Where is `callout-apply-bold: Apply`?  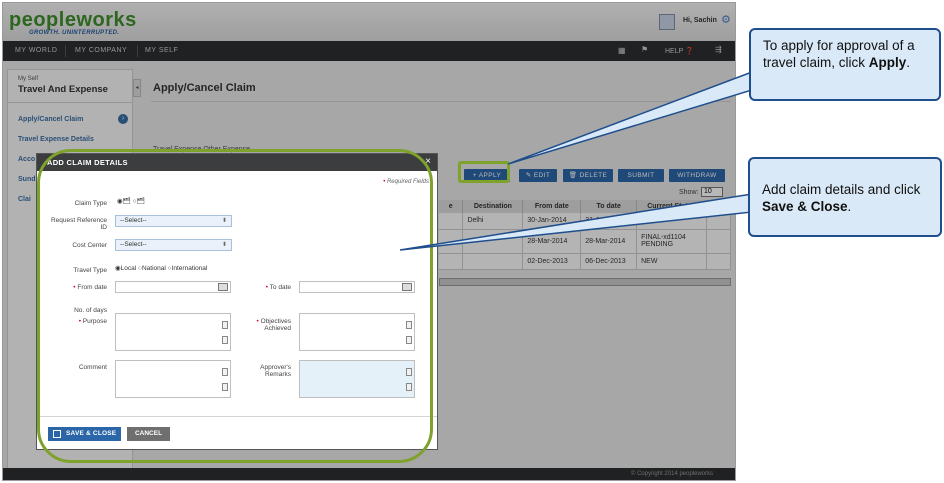 callout-apply-bold: Apply is located at coordinates (887, 62).